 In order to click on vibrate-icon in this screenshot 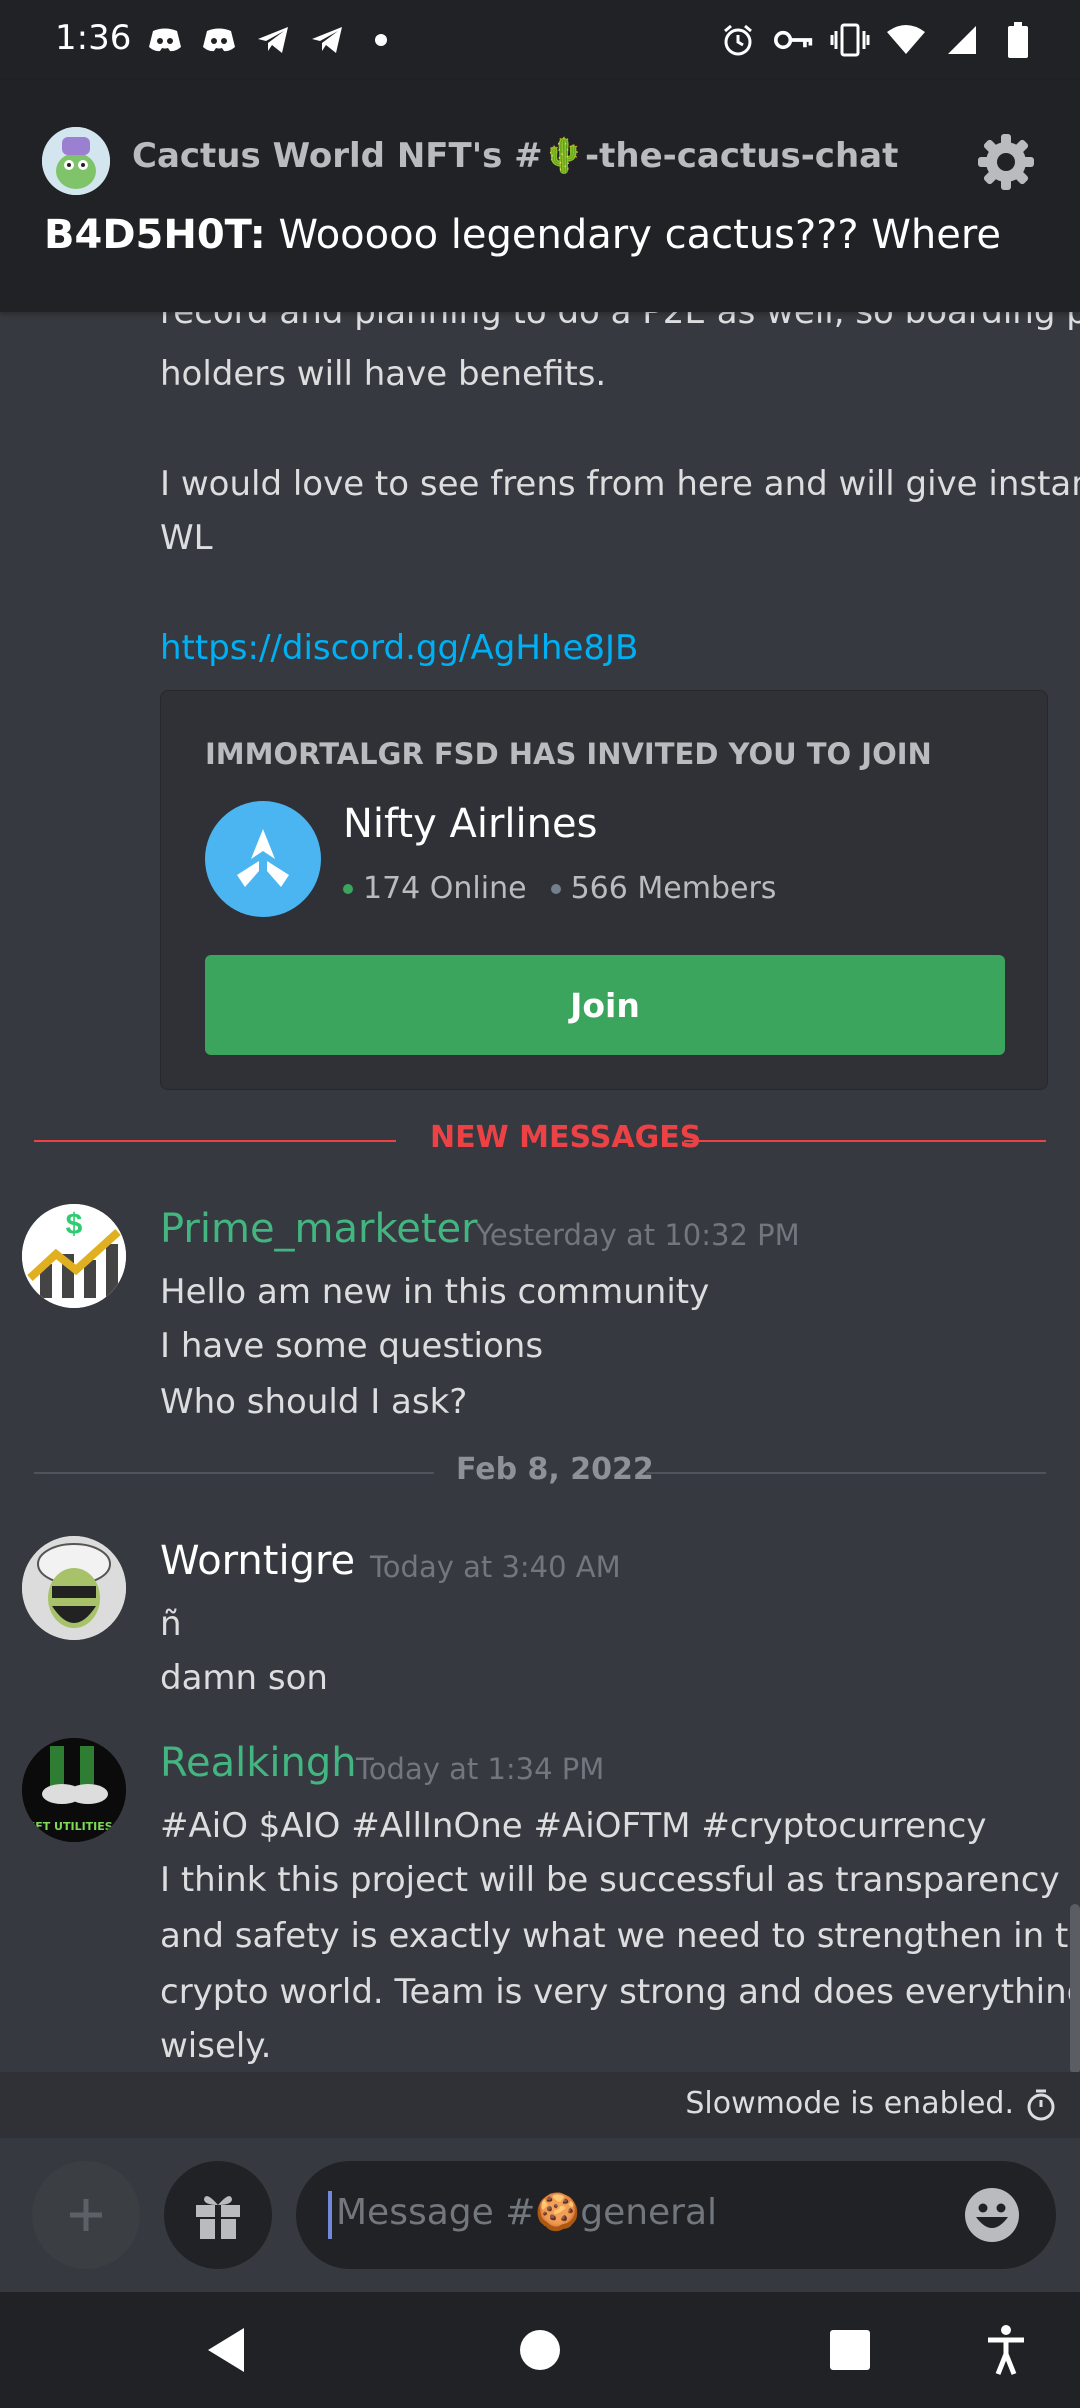, I will do `click(850, 40)`.